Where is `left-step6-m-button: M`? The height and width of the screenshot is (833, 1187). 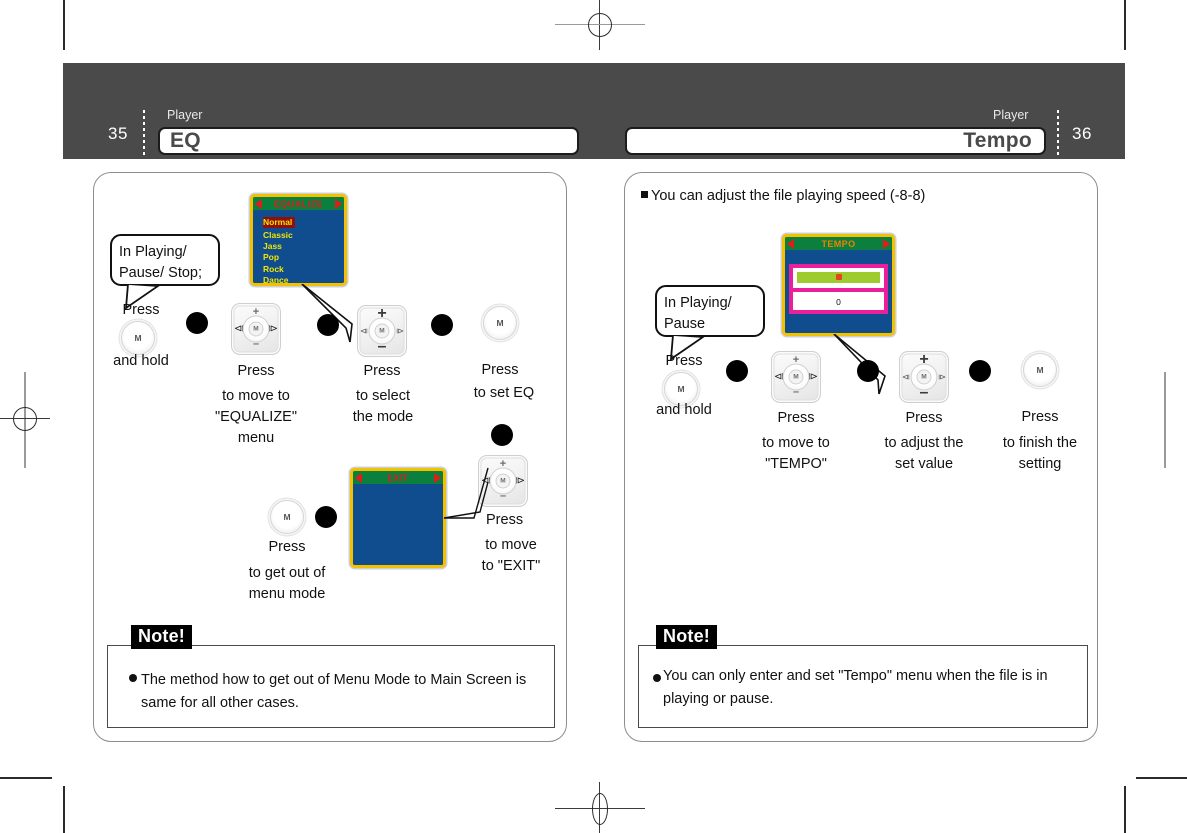
left-step6-m-button: M is located at coordinates (287, 517).